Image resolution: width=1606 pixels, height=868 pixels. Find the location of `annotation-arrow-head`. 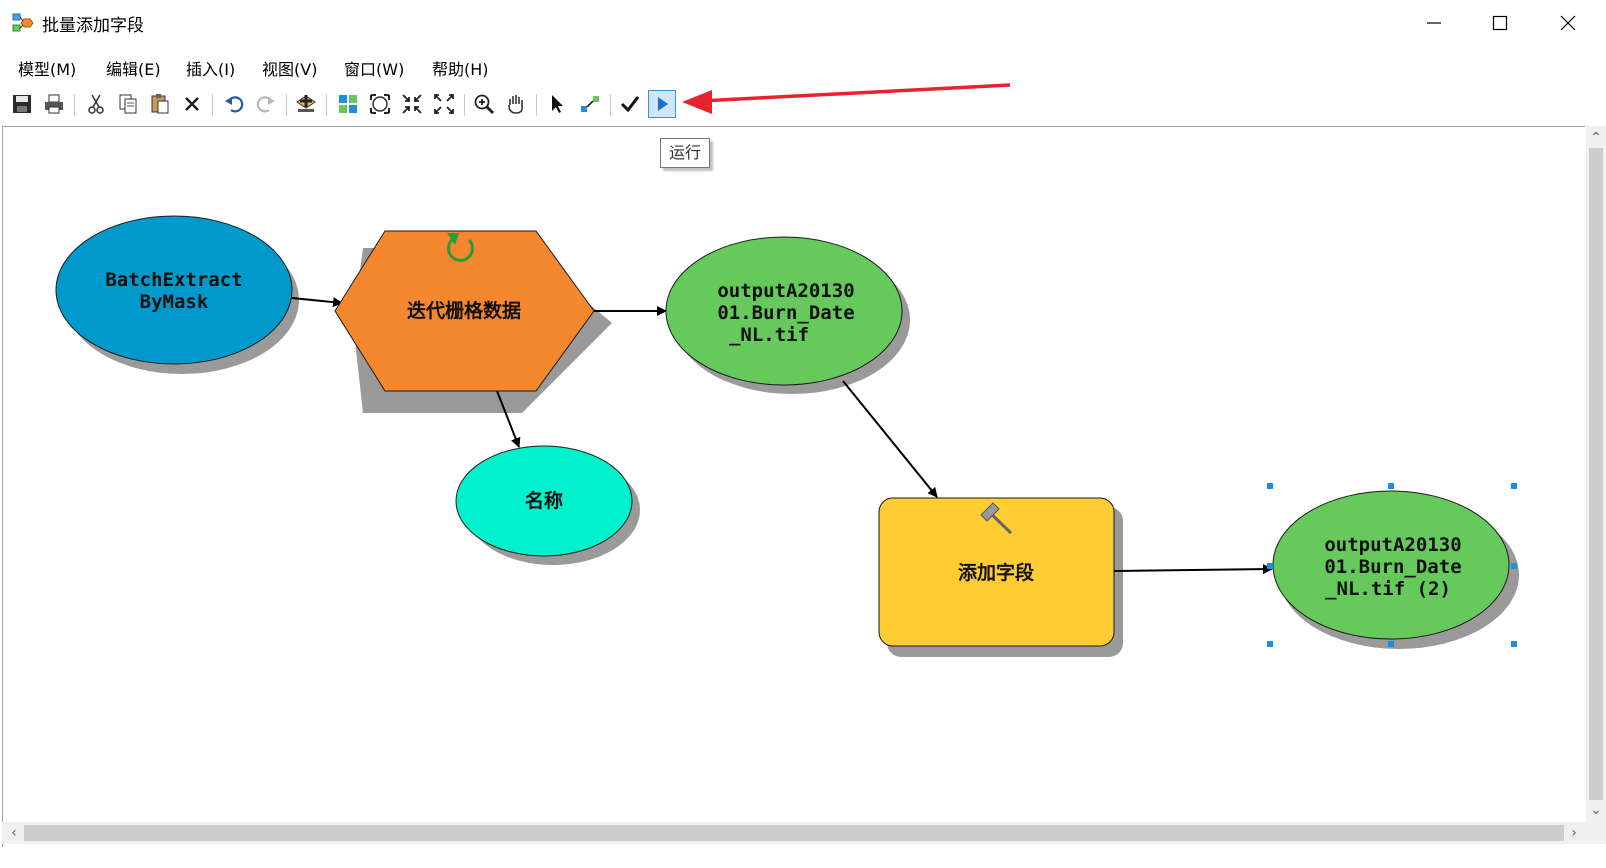

annotation-arrow-head is located at coordinates (697, 102).